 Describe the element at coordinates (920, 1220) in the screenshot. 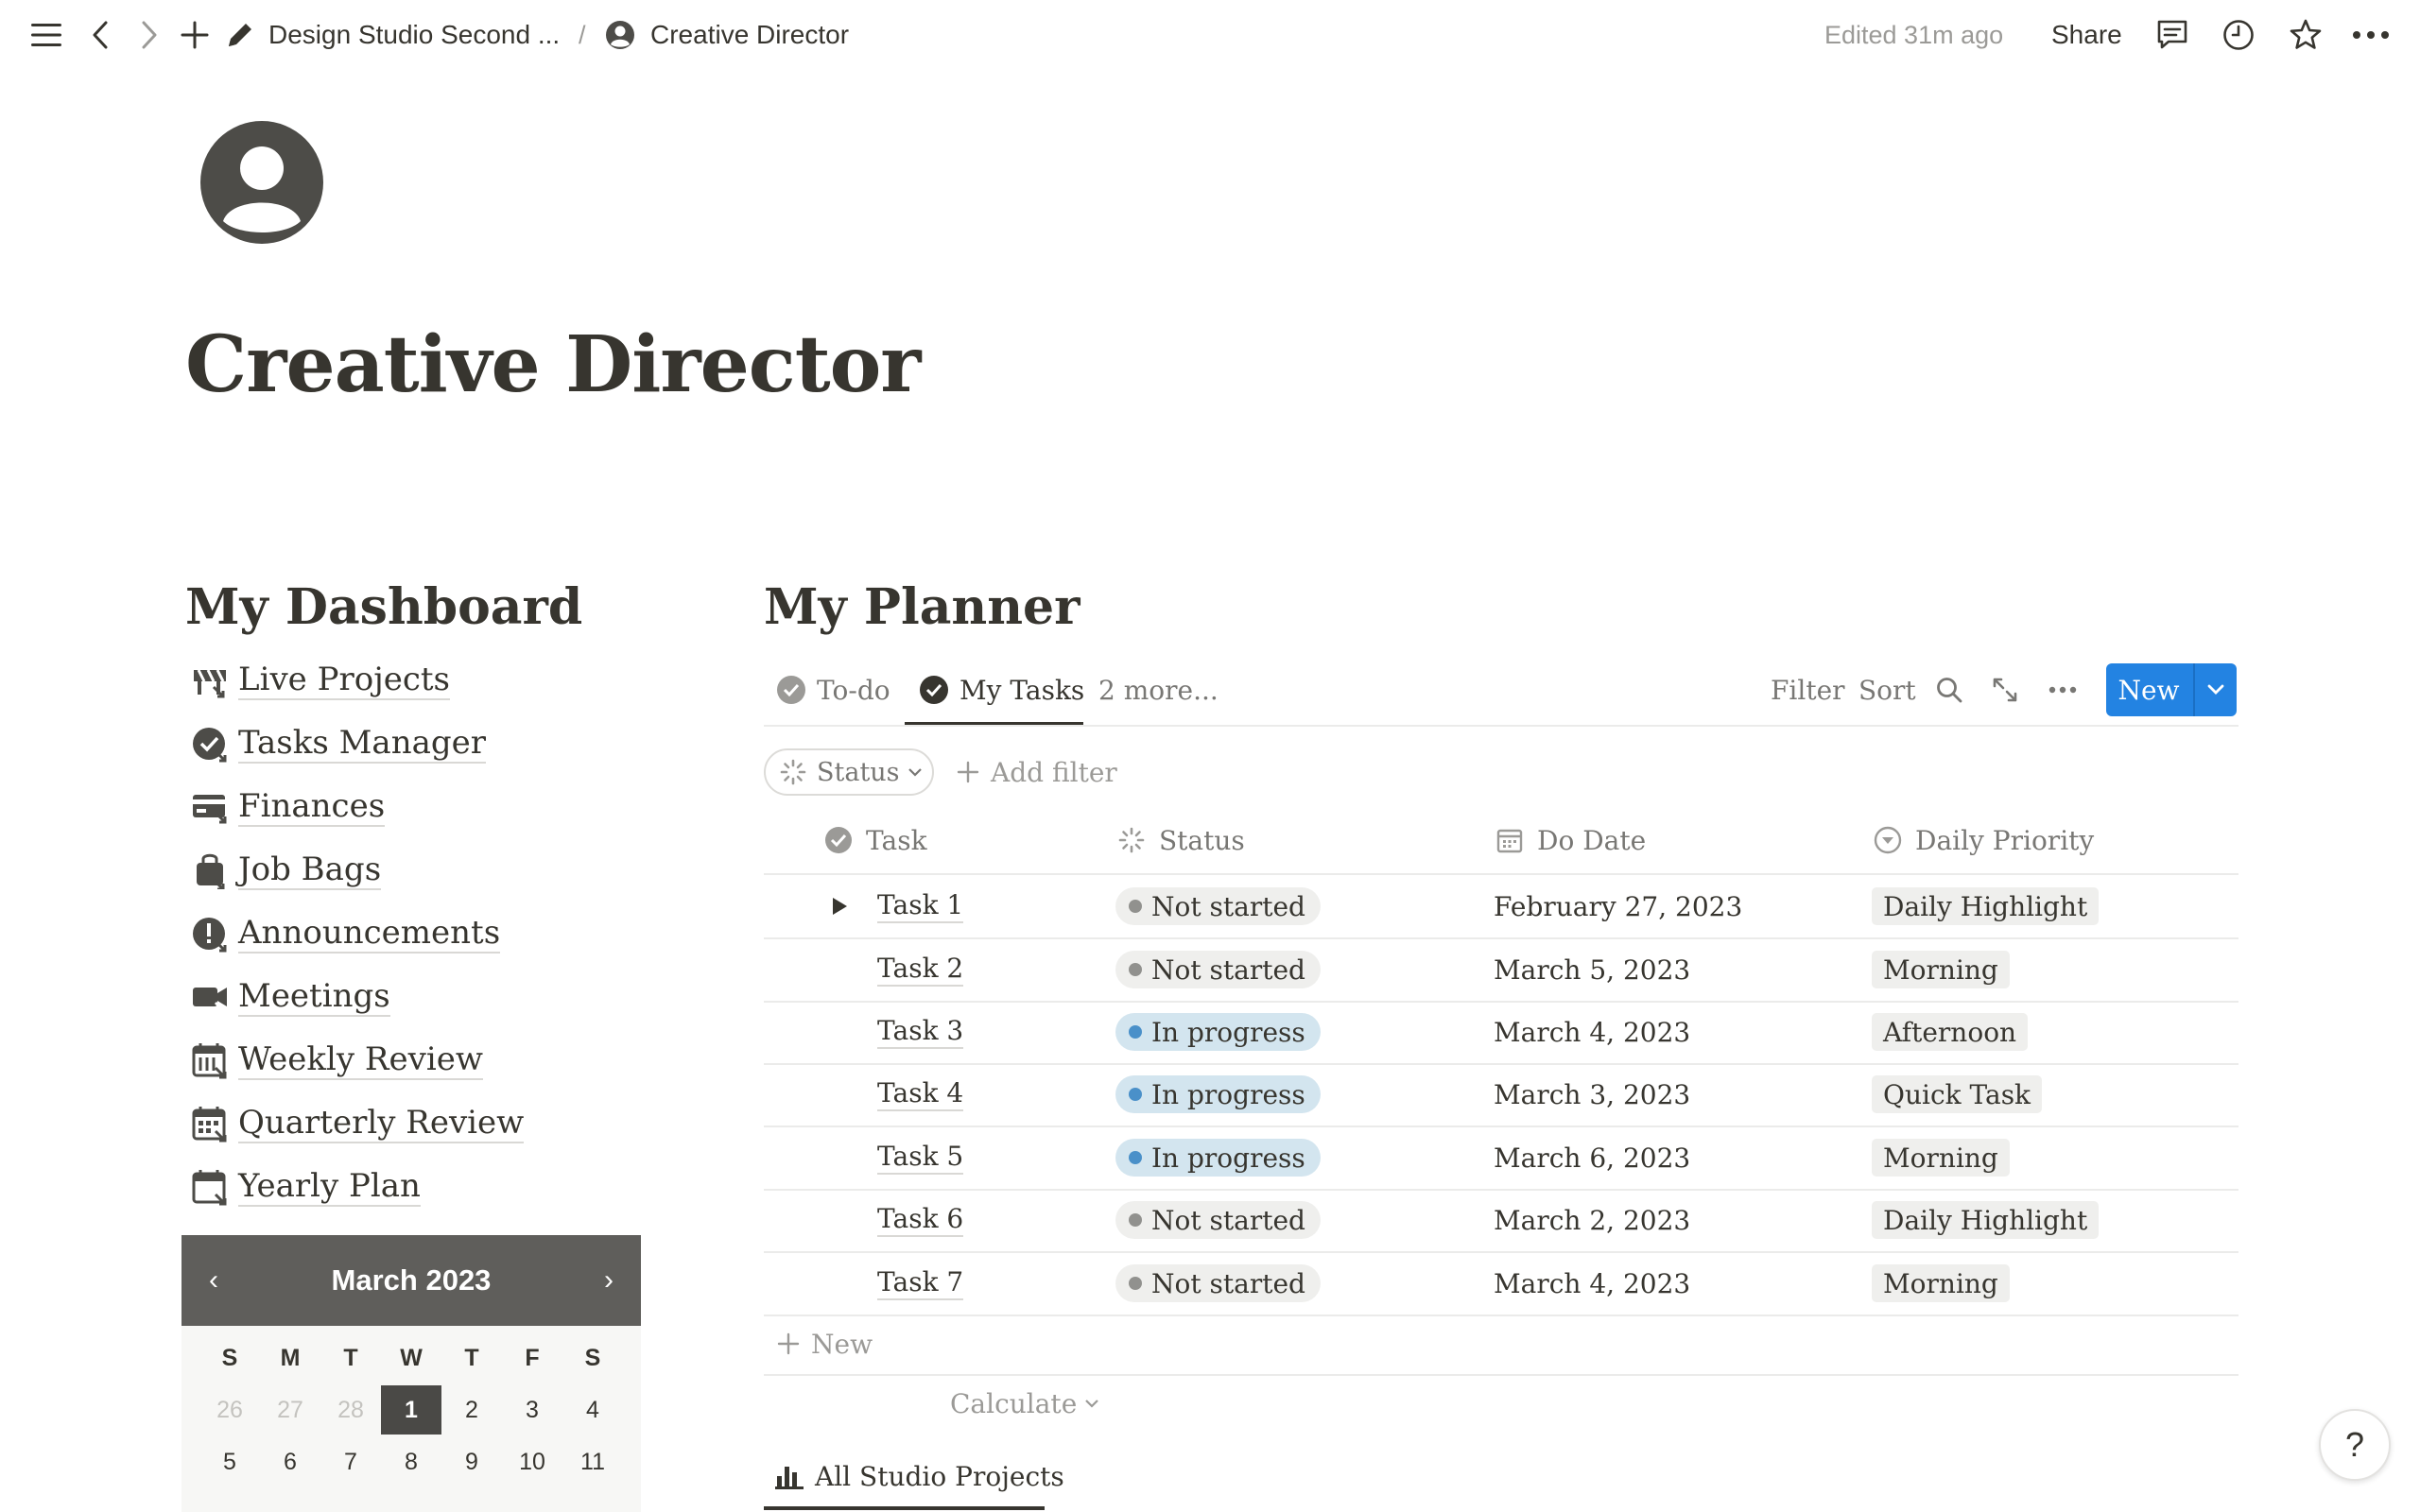

I see `task-name: Task 6` at that location.